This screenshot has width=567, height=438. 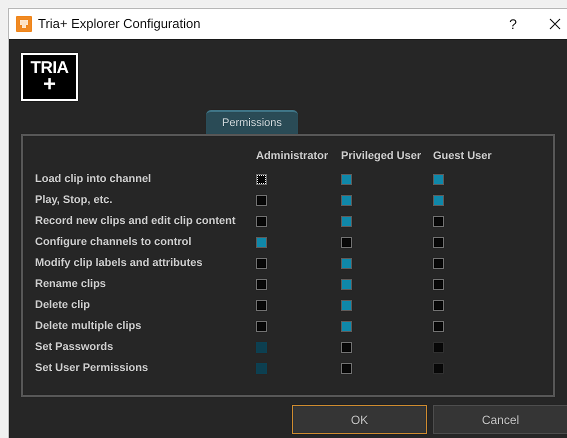 I want to click on tria-logo: TRIA +, so click(x=49, y=77).